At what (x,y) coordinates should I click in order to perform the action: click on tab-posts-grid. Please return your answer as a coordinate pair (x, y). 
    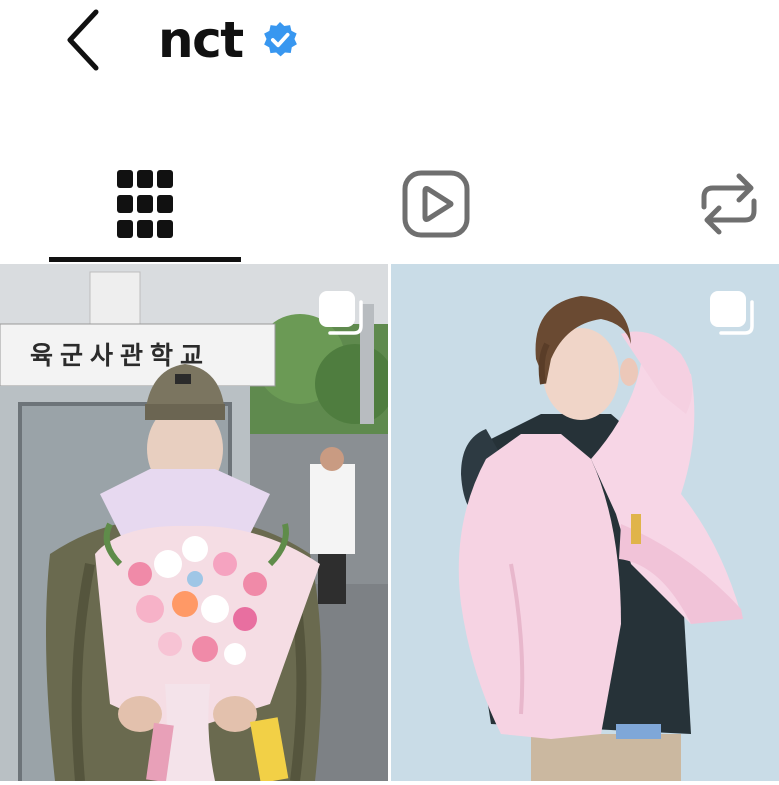
    Looking at the image, I should click on (145, 204).